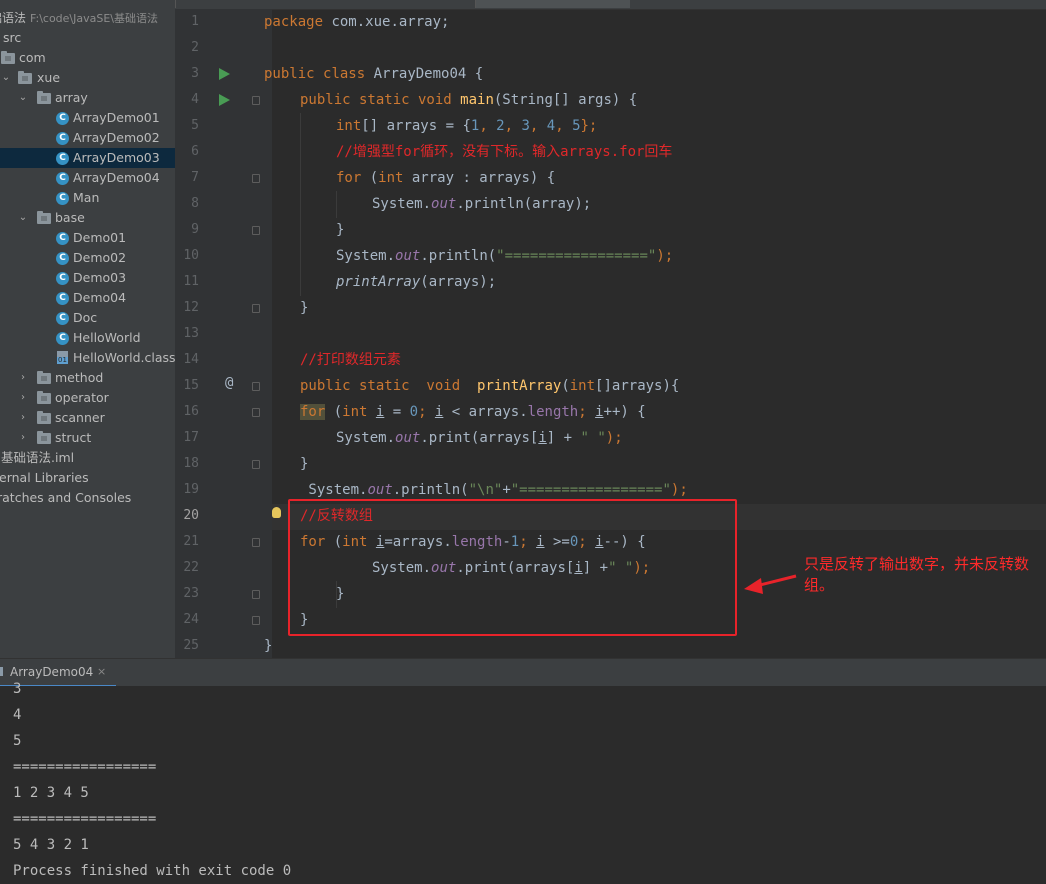  I want to click on tree-item-arraydemo04: C ArrayDemo04, so click(87, 178).